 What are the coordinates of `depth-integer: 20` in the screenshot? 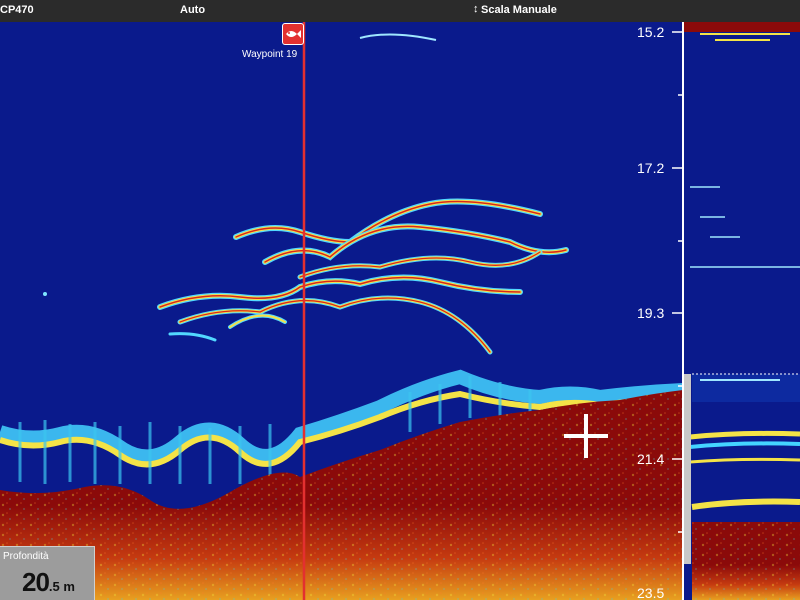 It's located at (36, 582).